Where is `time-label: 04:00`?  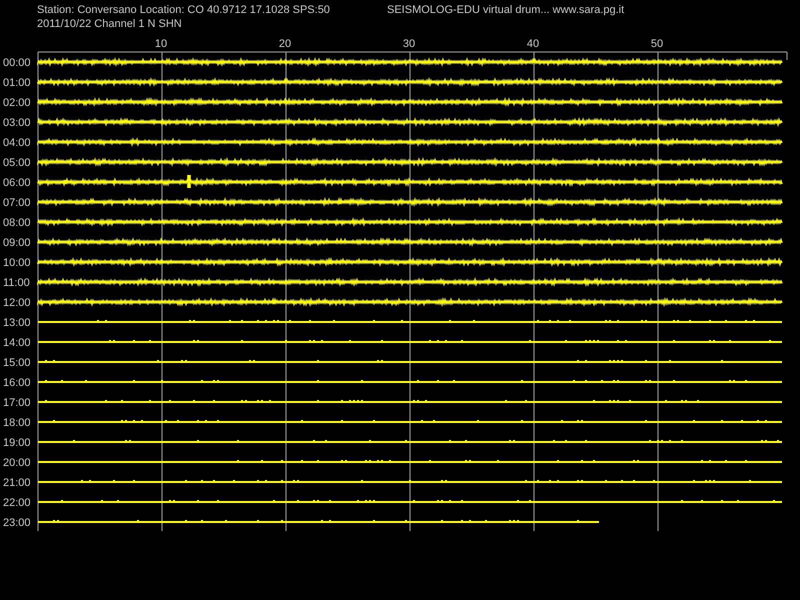
time-label: 04:00 is located at coordinates (17, 143).